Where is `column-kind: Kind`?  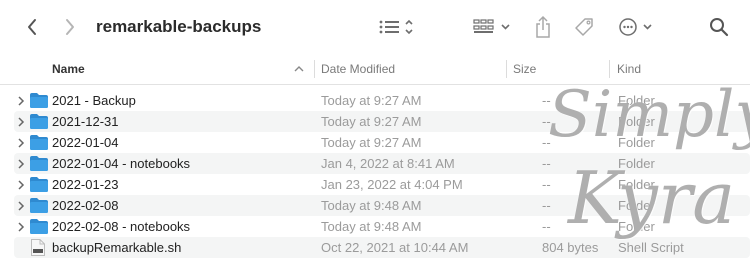
column-kind: Kind is located at coordinates (629, 69).